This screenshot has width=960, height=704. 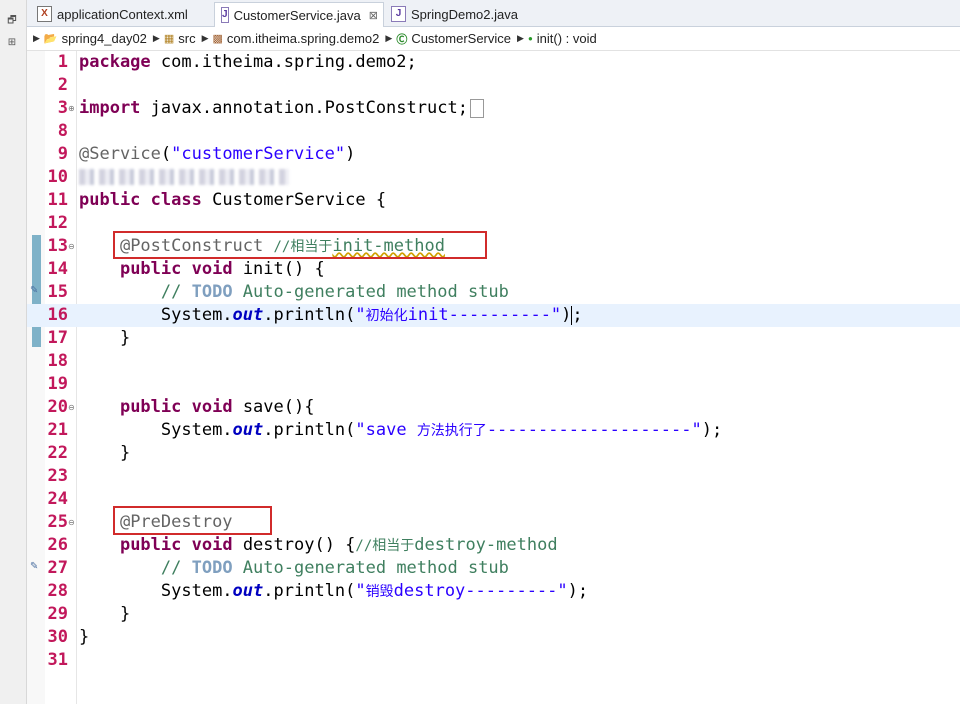 I want to click on breadcrumb-label: spring4_day02, so click(x=104, y=38).